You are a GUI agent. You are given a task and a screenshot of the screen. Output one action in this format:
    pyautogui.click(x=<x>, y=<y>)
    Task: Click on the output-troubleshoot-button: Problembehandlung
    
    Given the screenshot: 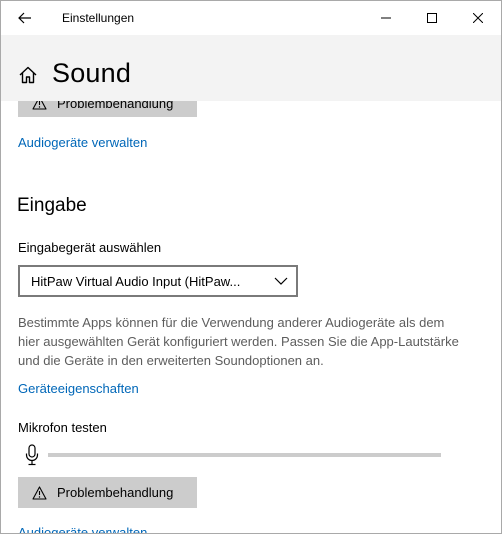 What is the action you would take?
    pyautogui.click(x=107, y=109)
    